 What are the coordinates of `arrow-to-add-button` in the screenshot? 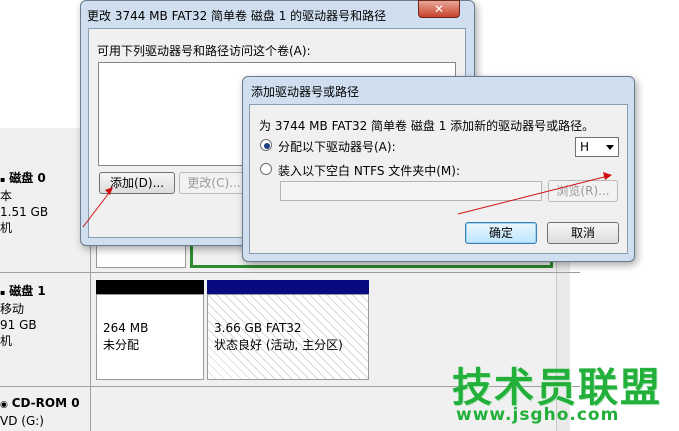 It's located at (97, 207).